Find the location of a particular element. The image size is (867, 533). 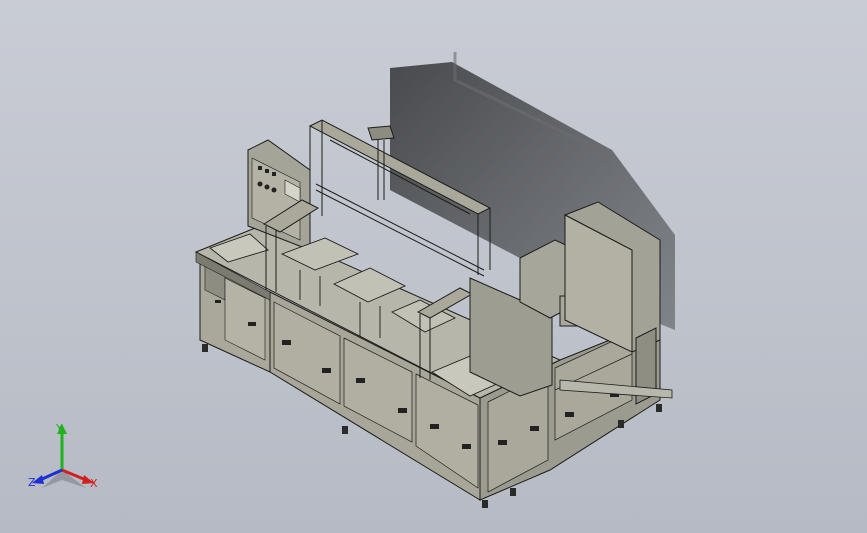

x-axis-label: X is located at coordinates (94, 483).